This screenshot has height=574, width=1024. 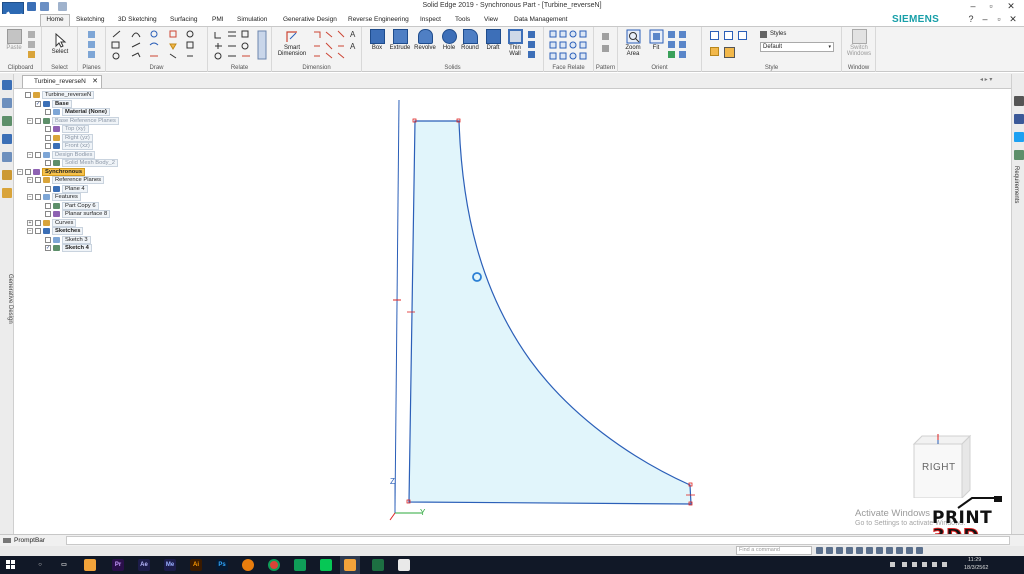 I want to click on tree-item: − Sketches, so click(x=55, y=231).